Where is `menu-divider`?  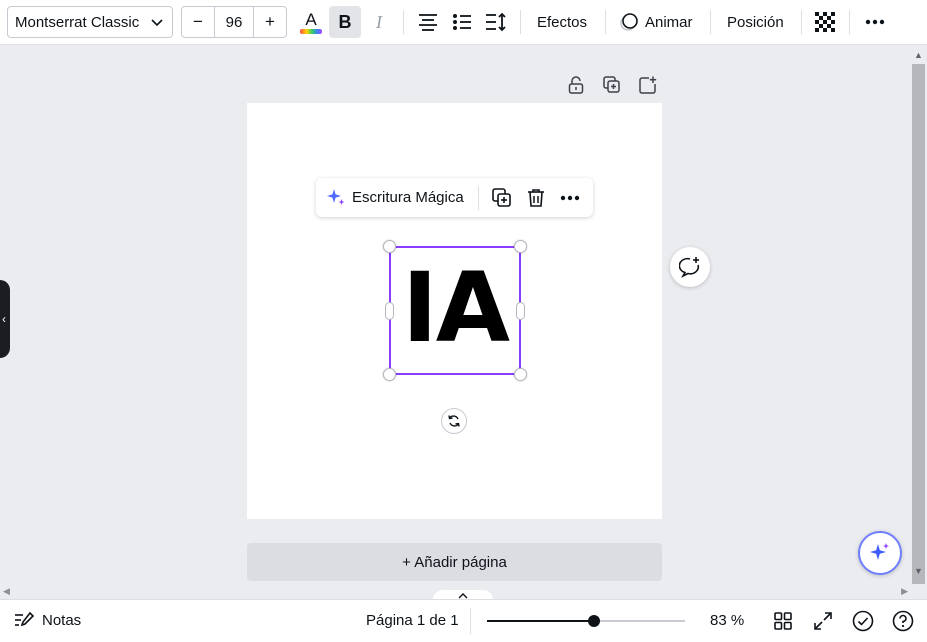
menu-divider is located at coordinates (478, 197).